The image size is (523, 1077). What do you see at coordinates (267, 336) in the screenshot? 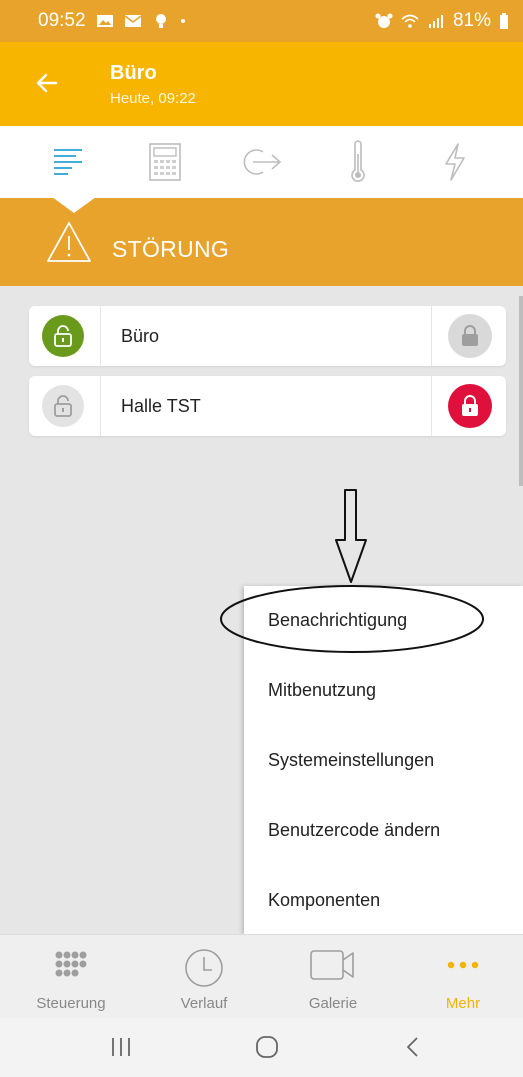
I see `zone-card: Büro` at bounding box center [267, 336].